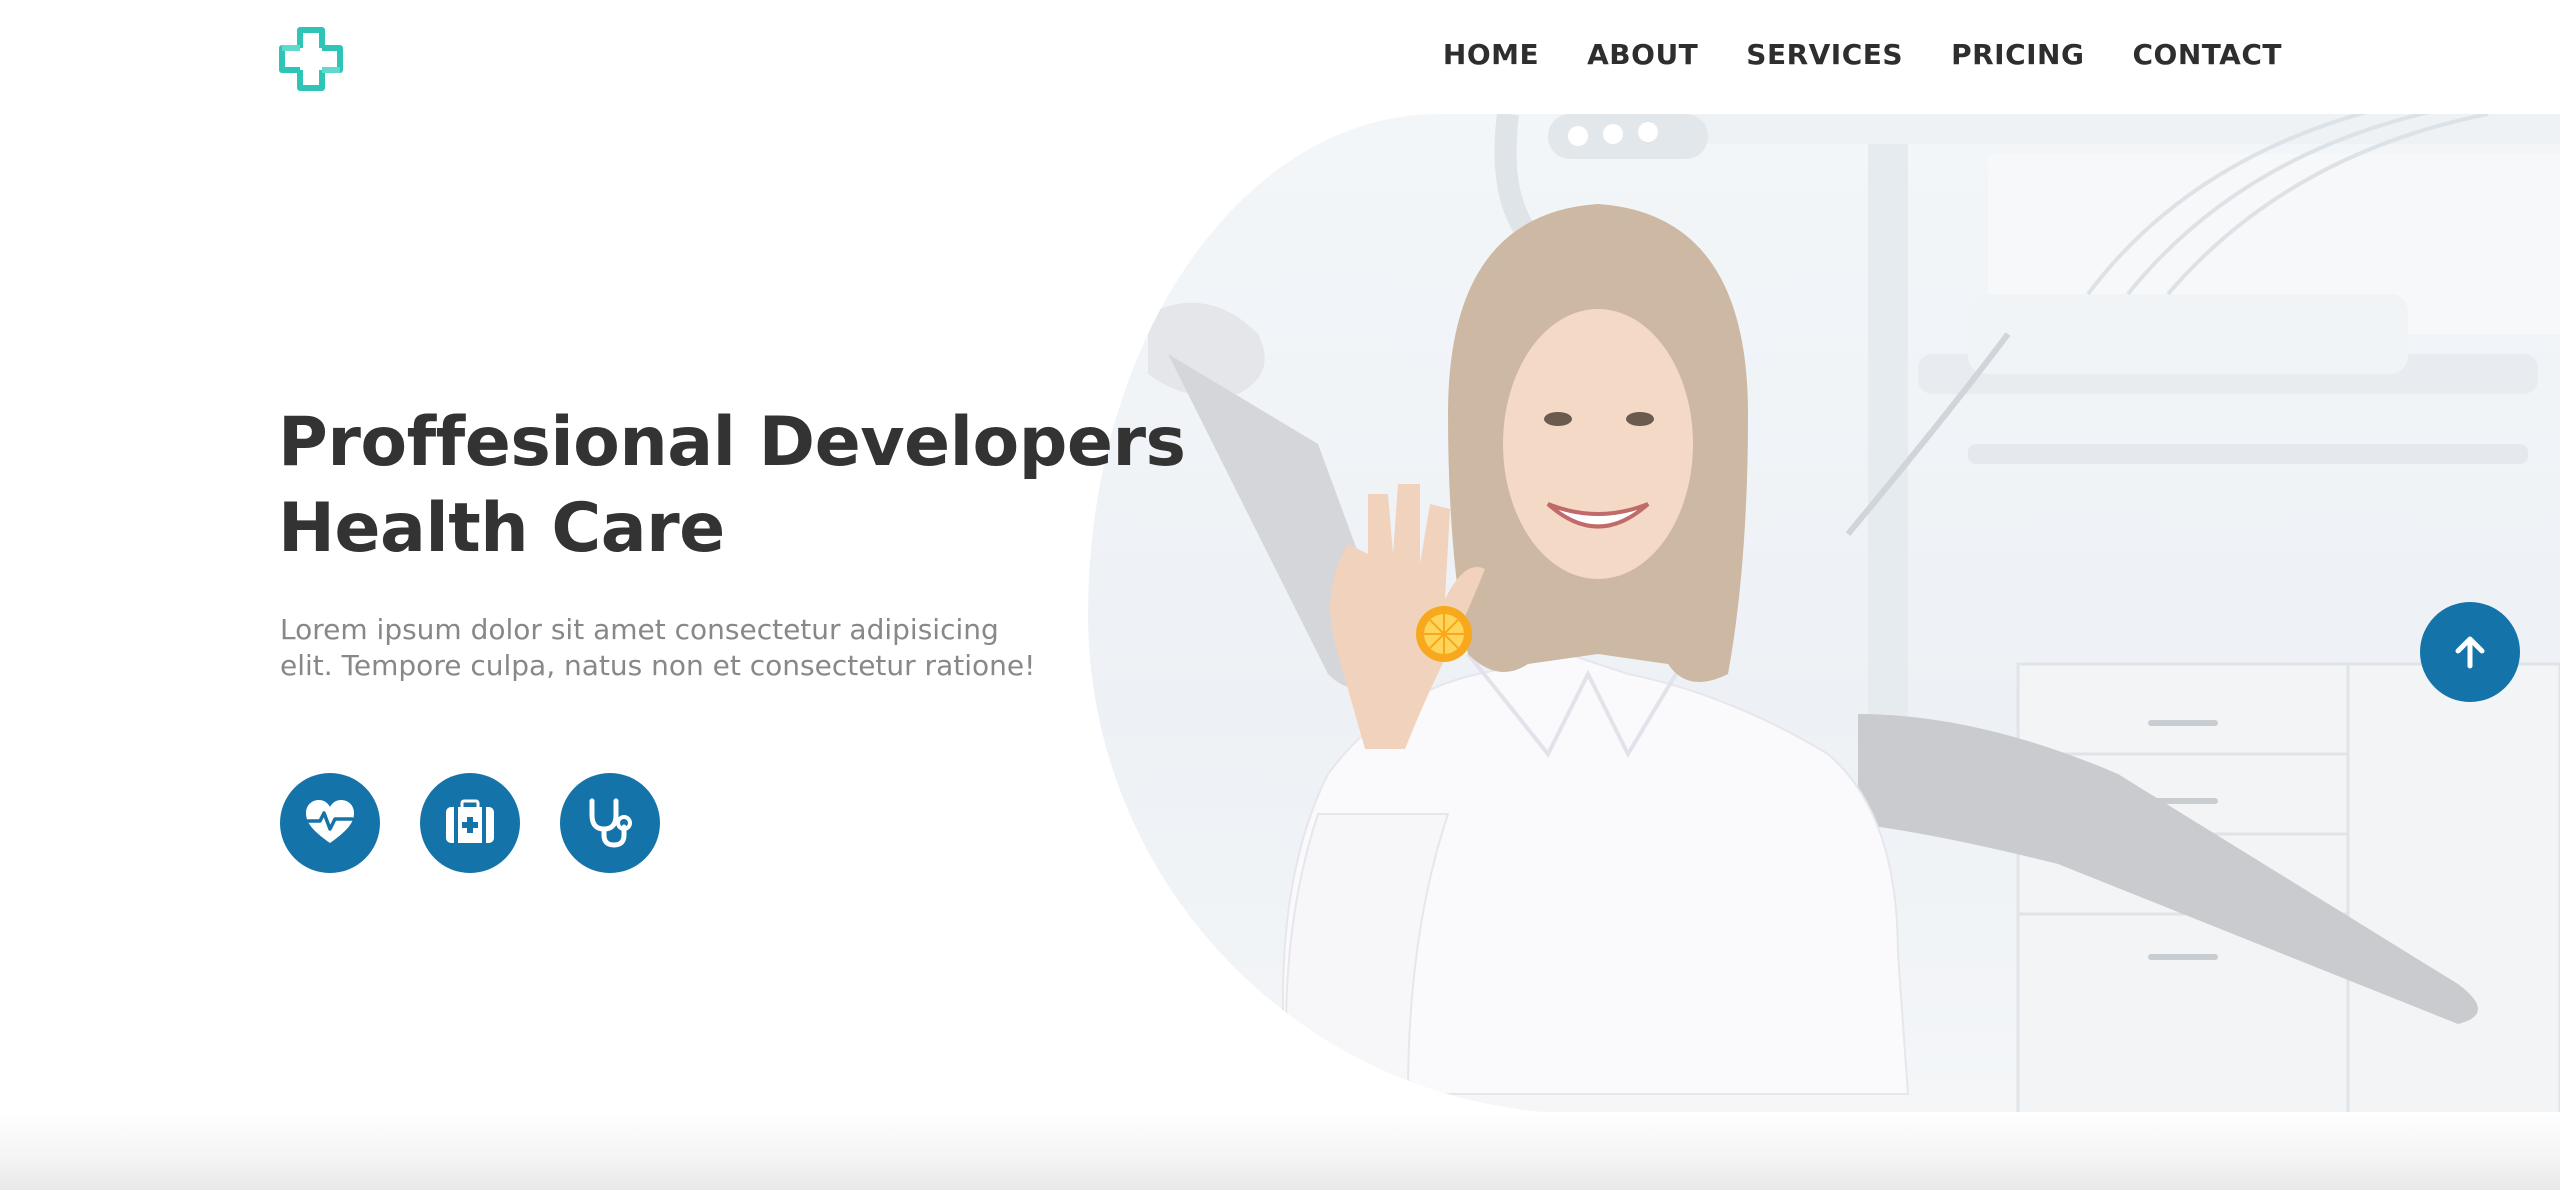  I want to click on heart-pulse-icon, so click(330, 821).